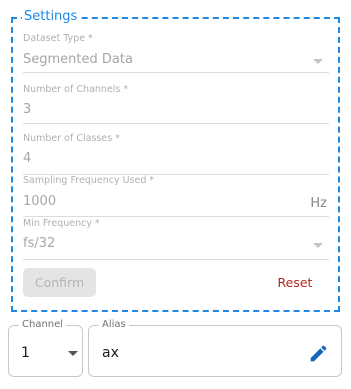 This screenshot has height=389, width=351. Describe the element at coordinates (51, 16) in the screenshot. I see `settings-title: Settings` at that location.